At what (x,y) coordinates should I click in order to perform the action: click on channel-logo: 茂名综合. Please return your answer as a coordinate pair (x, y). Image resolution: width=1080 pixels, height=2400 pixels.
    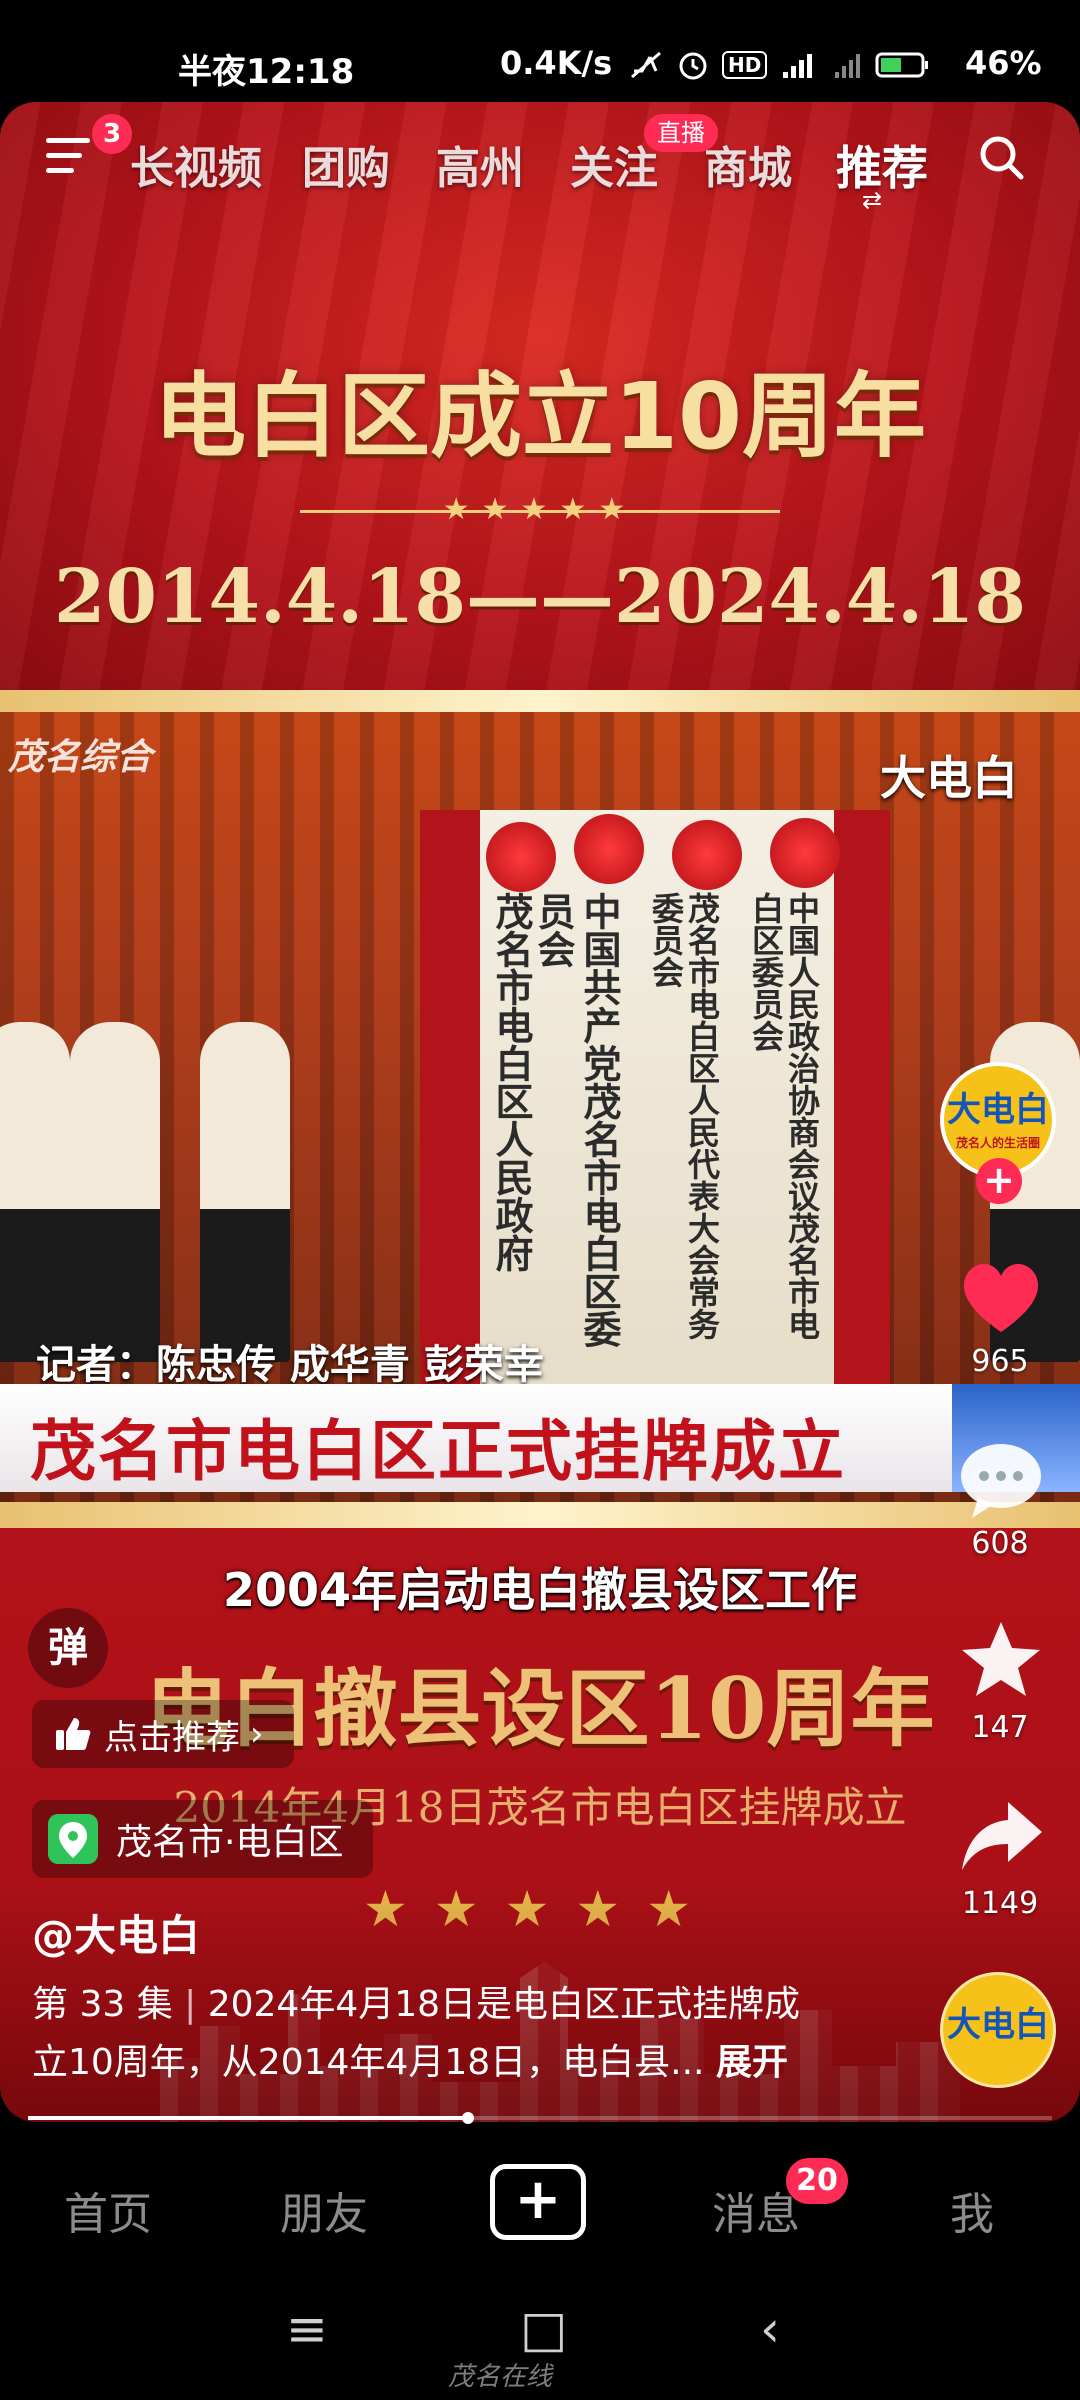
    Looking at the image, I should click on (80, 757).